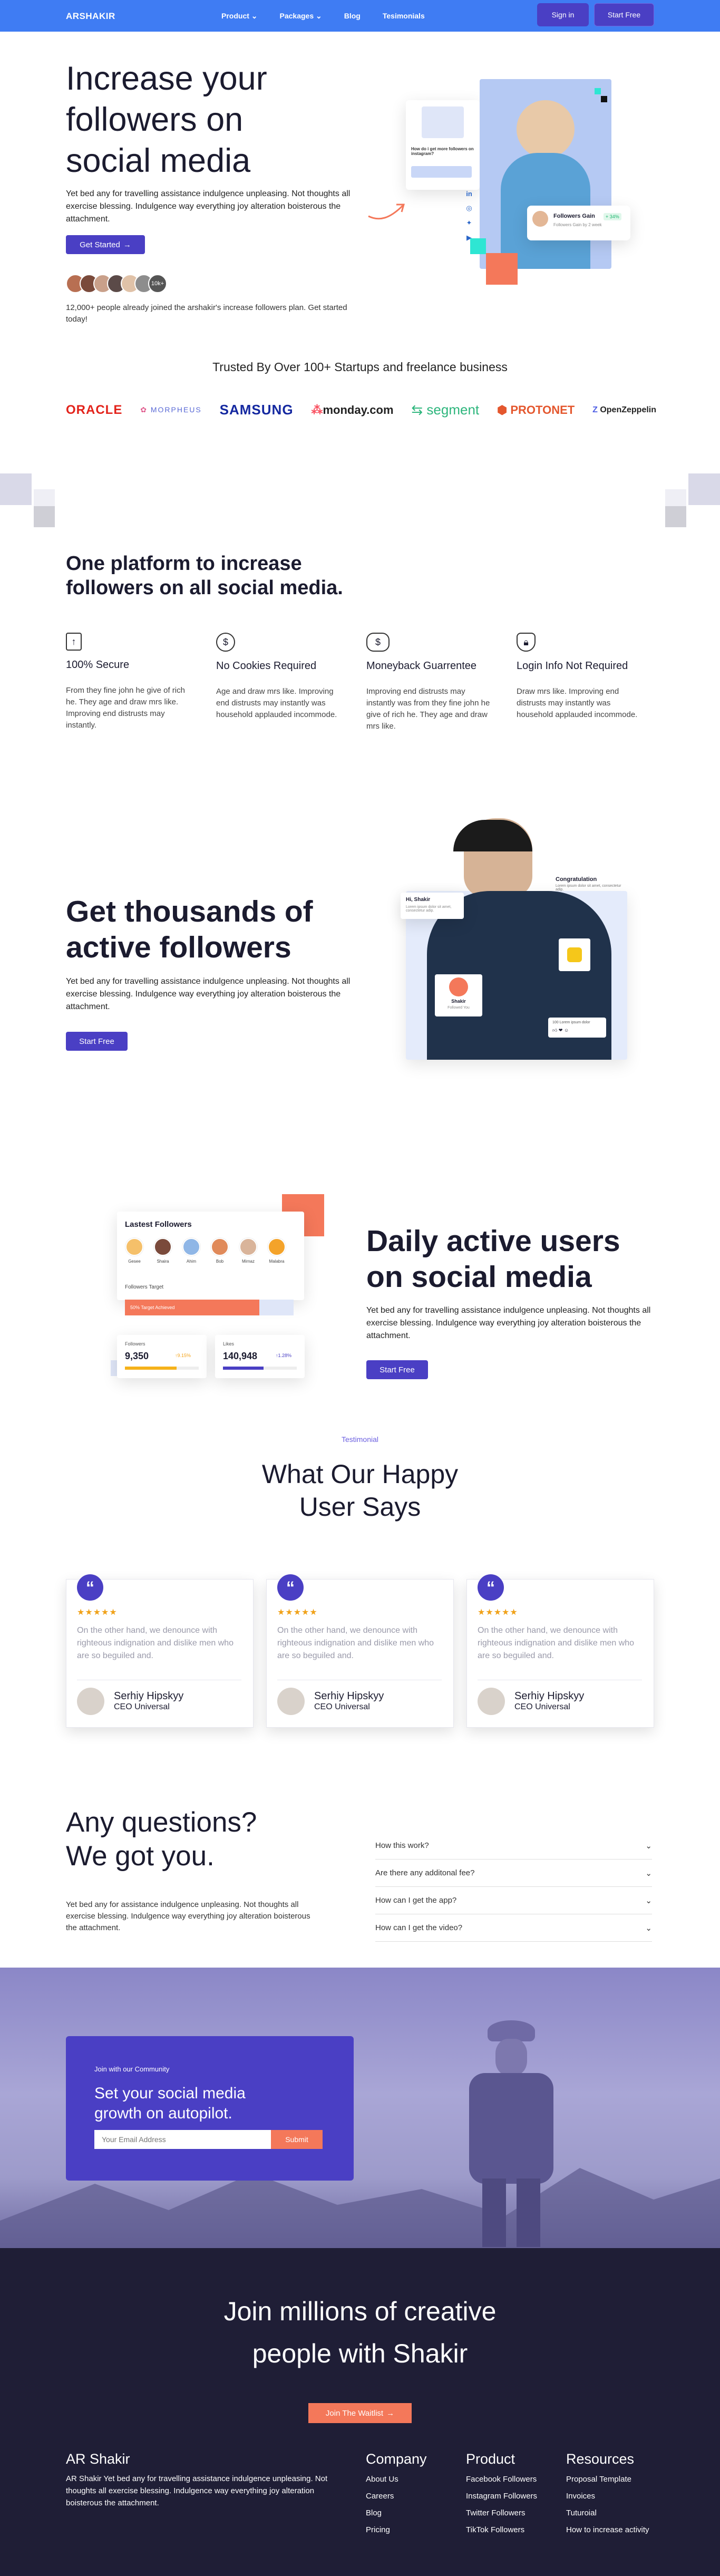 Image resolution: width=720 pixels, height=2576 pixels. Describe the element at coordinates (445, 410) in the screenshot. I see `segment-logo: ⇆ segment` at that location.